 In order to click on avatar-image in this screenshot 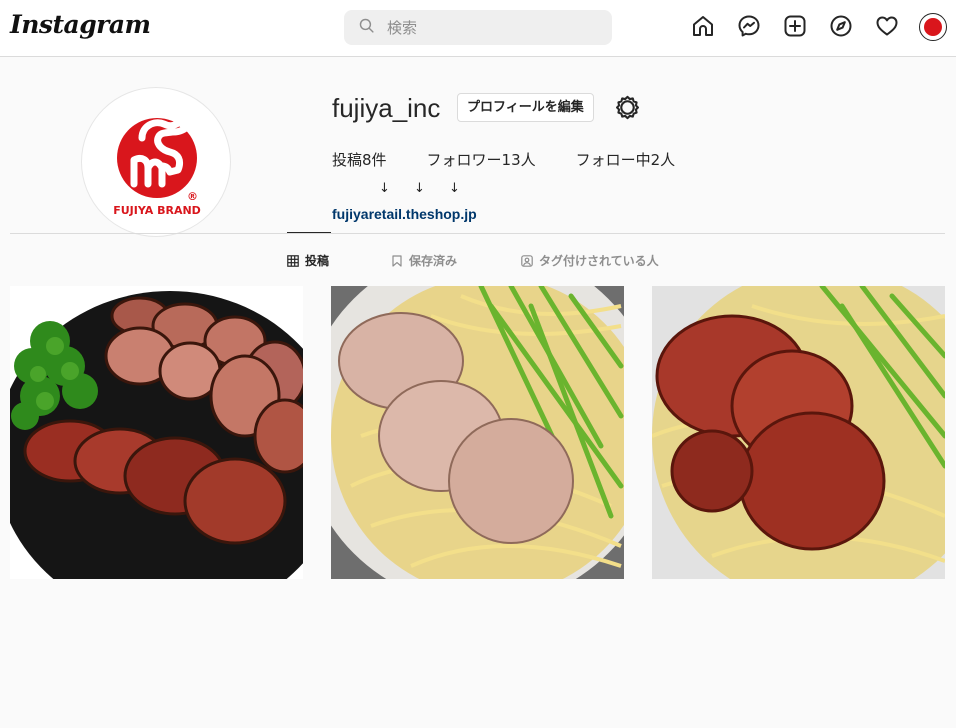, I will do `click(933, 27)`.